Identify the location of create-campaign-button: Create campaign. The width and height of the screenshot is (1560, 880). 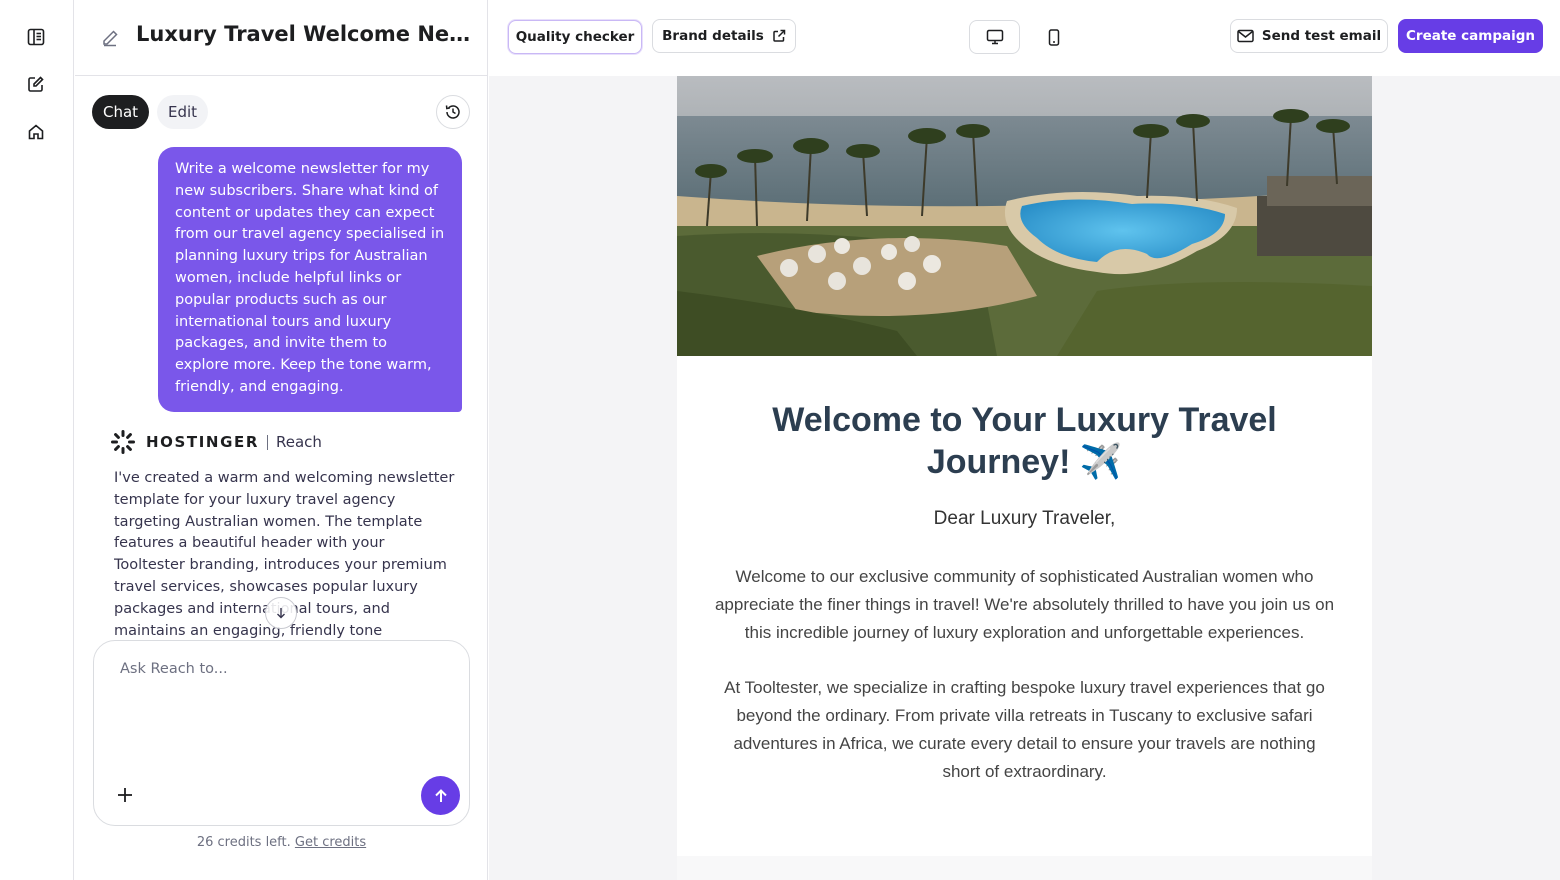
(1470, 36).